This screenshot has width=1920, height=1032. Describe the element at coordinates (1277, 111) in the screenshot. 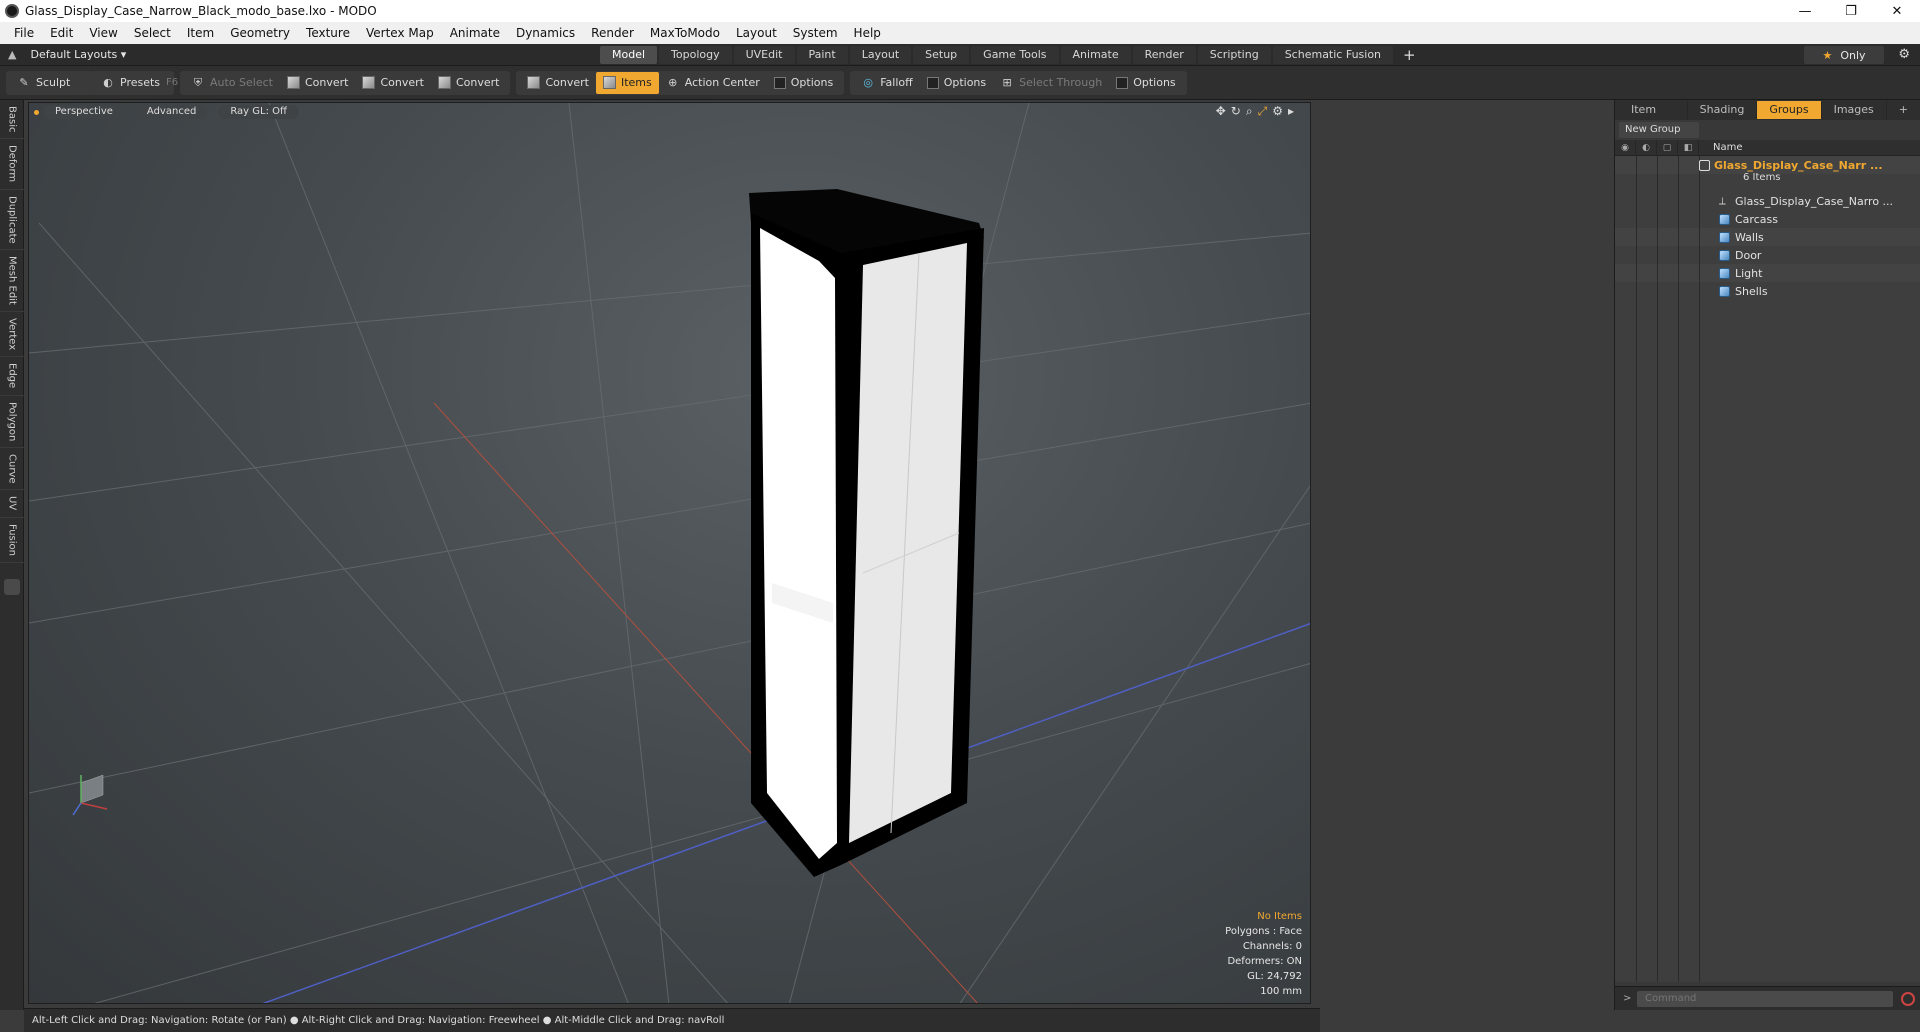

I see `viewport-settings-gear-icon: ⚙` at that location.